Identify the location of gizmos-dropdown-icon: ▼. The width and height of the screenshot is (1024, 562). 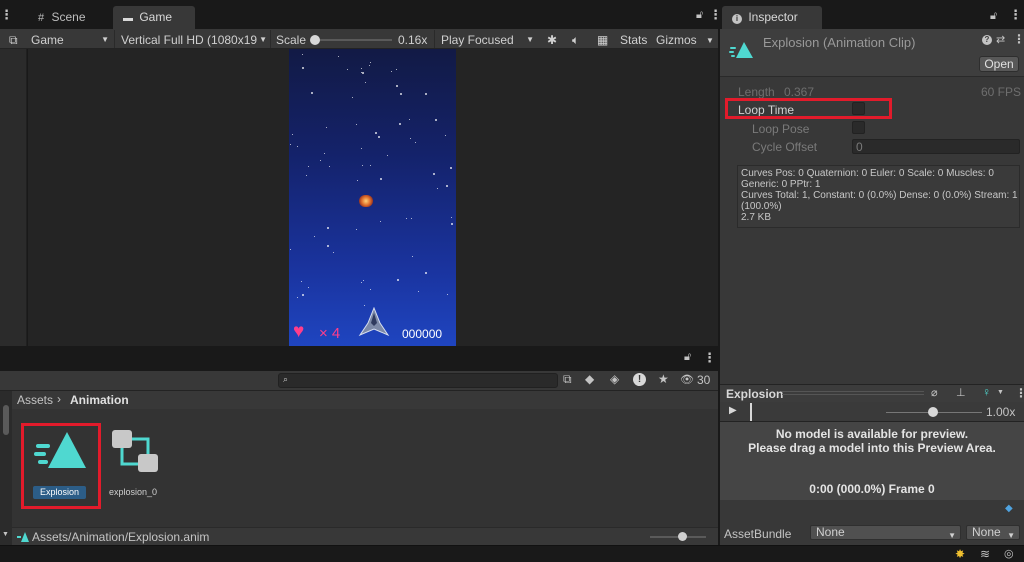
(710, 39).